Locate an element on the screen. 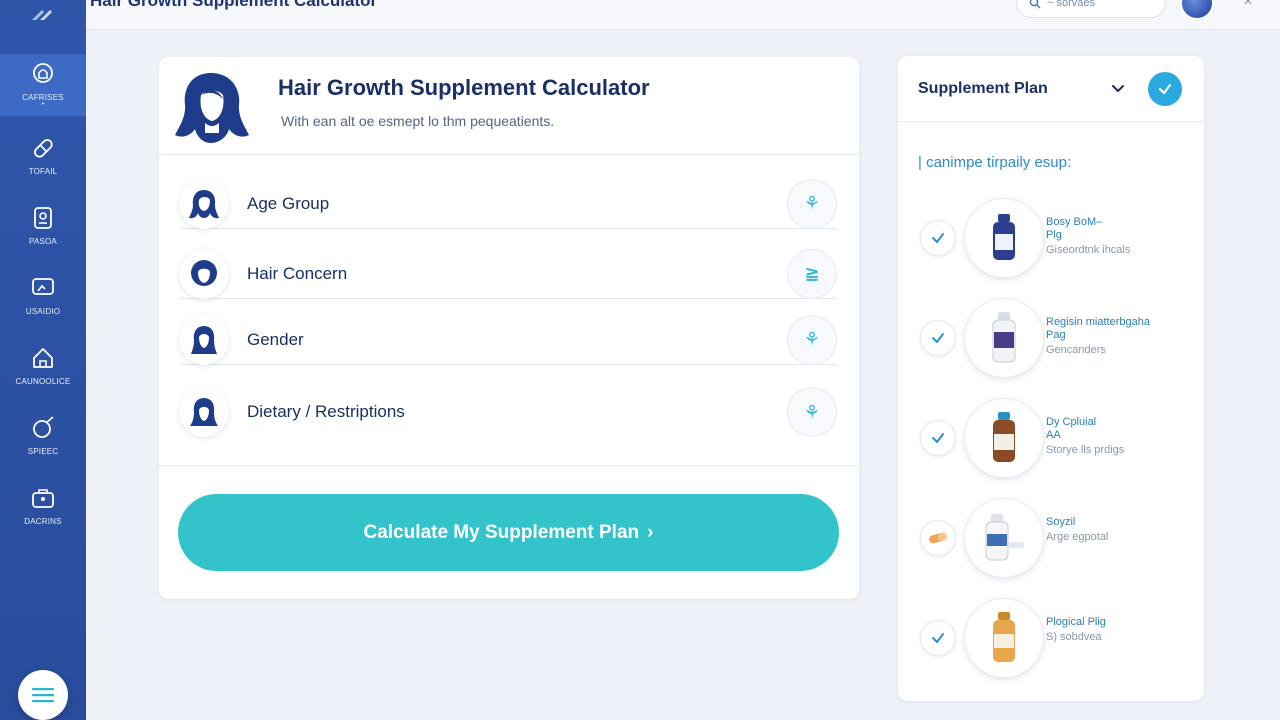 Image resolution: width=1280 pixels, height=720 pixels. edit-circle-icon is located at coordinates (43, 427).